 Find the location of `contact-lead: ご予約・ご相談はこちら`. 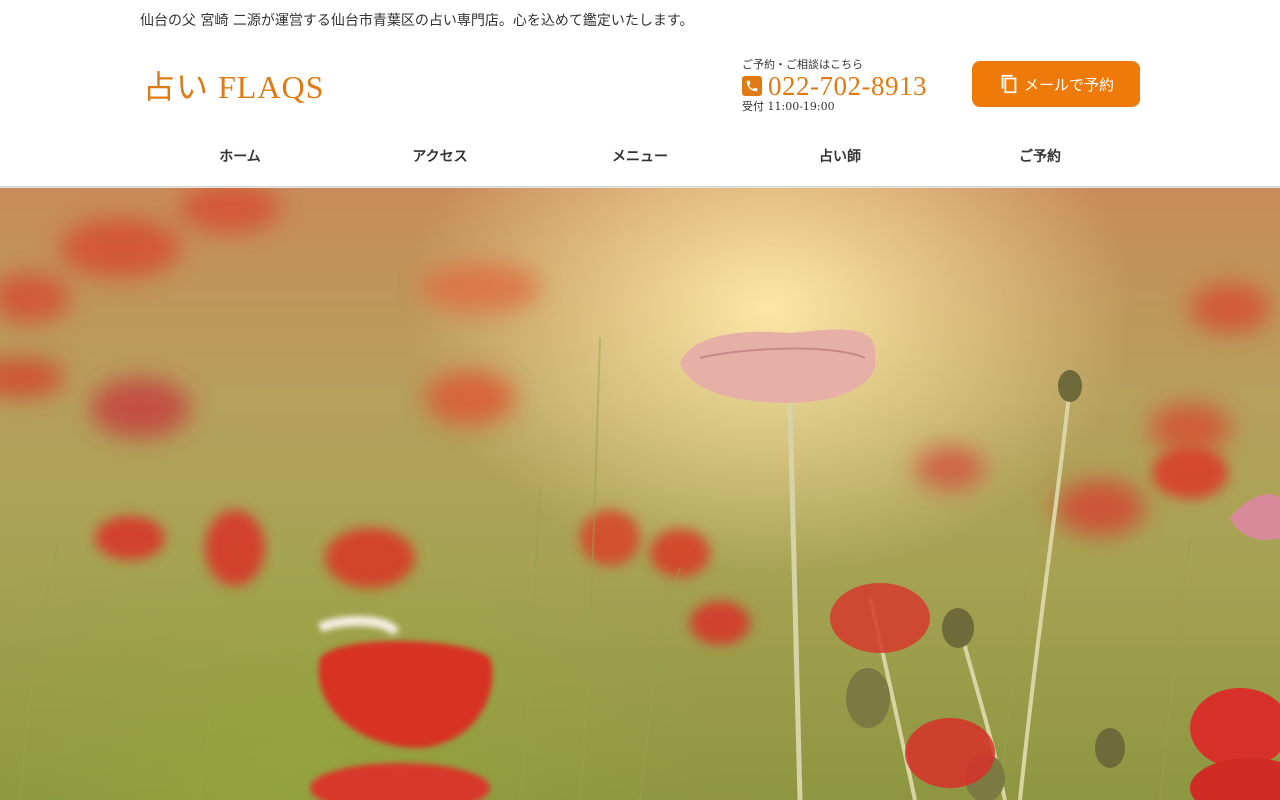

contact-lead: ご予約・ご相談はこちら is located at coordinates (802, 64).